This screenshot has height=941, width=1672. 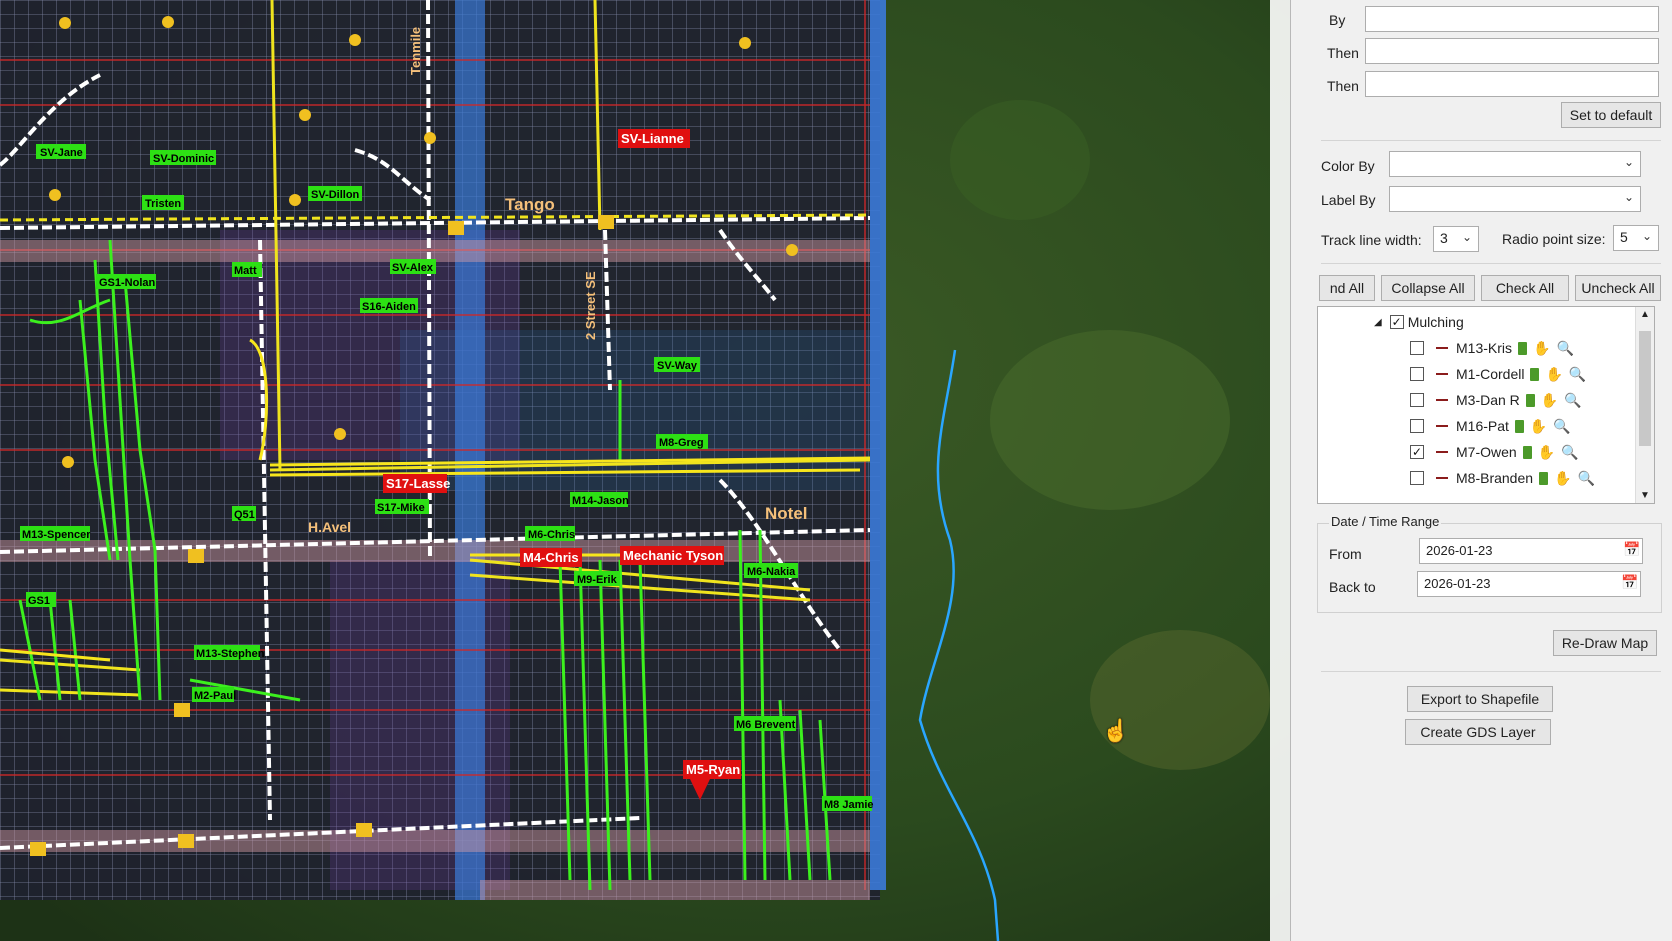 What do you see at coordinates (61, 153) in the screenshot?
I see `map-label-green-0: SV-Jane` at bounding box center [61, 153].